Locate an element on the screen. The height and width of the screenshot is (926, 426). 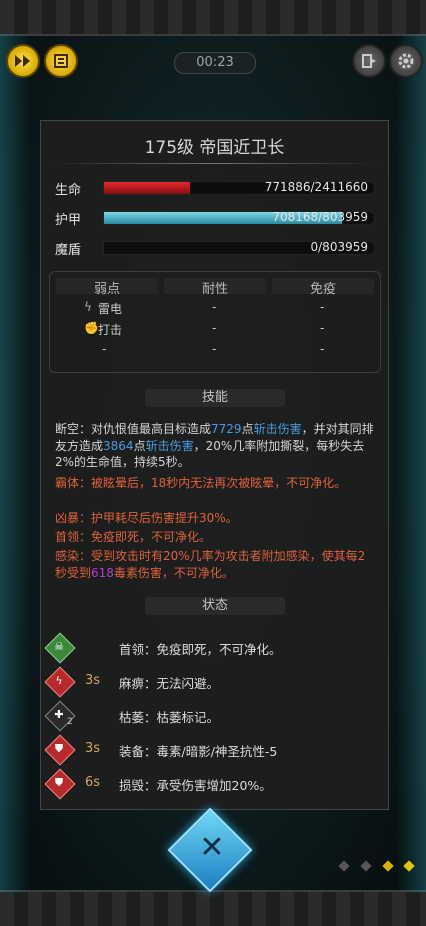
page-indicator-active is located at coordinates (388, 866).